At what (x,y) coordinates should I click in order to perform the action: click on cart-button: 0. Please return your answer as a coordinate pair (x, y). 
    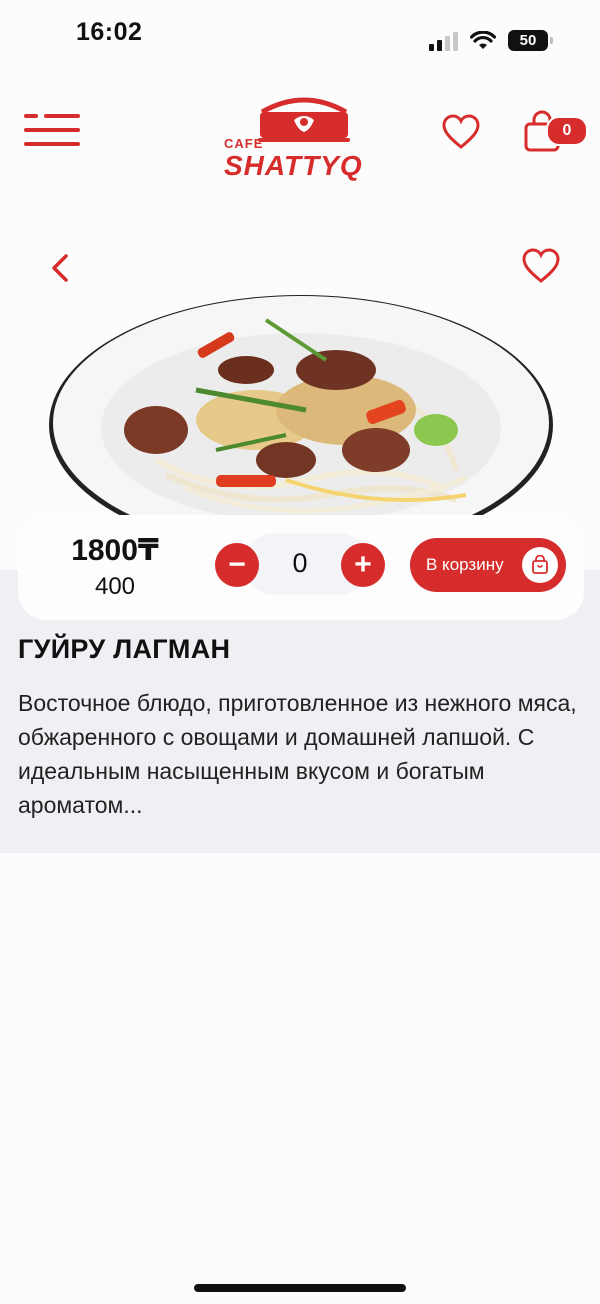
    Looking at the image, I should click on (554, 132).